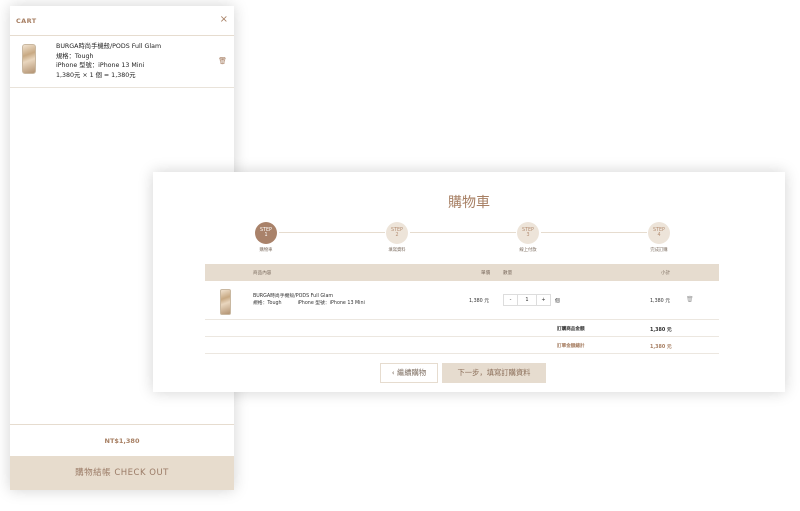  Describe the element at coordinates (26, 21) in the screenshot. I see `cart-title: CART` at that location.